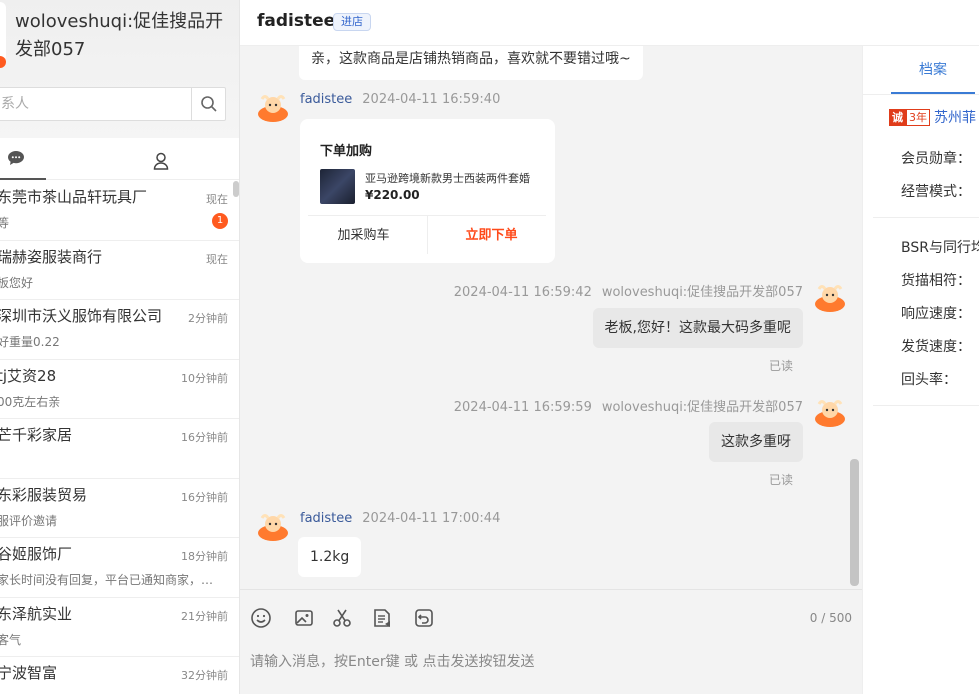 This screenshot has height=694, width=979. What do you see at coordinates (342, 618) in the screenshot?
I see `screenshot-button` at bounding box center [342, 618].